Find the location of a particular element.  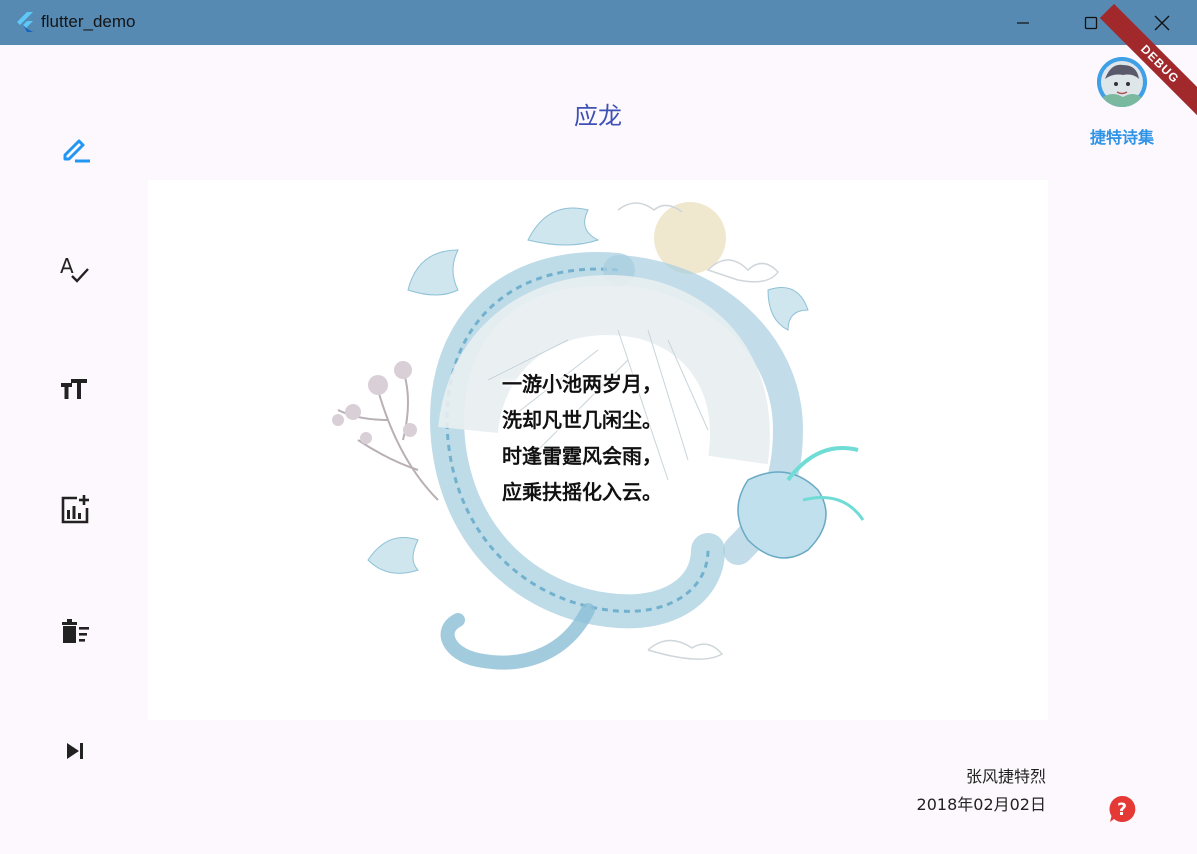

poem-date: 2018年02月02日 is located at coordinates (981, 804).